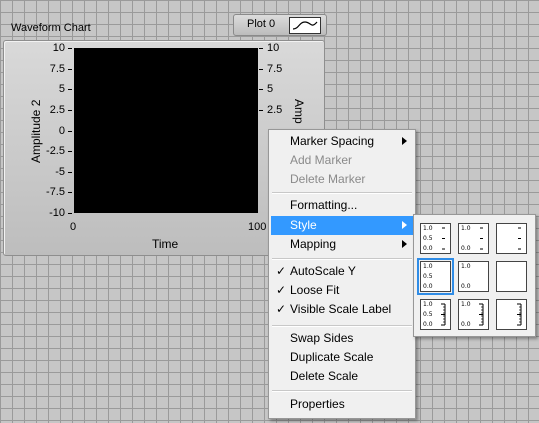  What do you see at coordinates (305, 25) in the screenshot?
I see `sine-wave-icon` at bounding box center [305, 25].